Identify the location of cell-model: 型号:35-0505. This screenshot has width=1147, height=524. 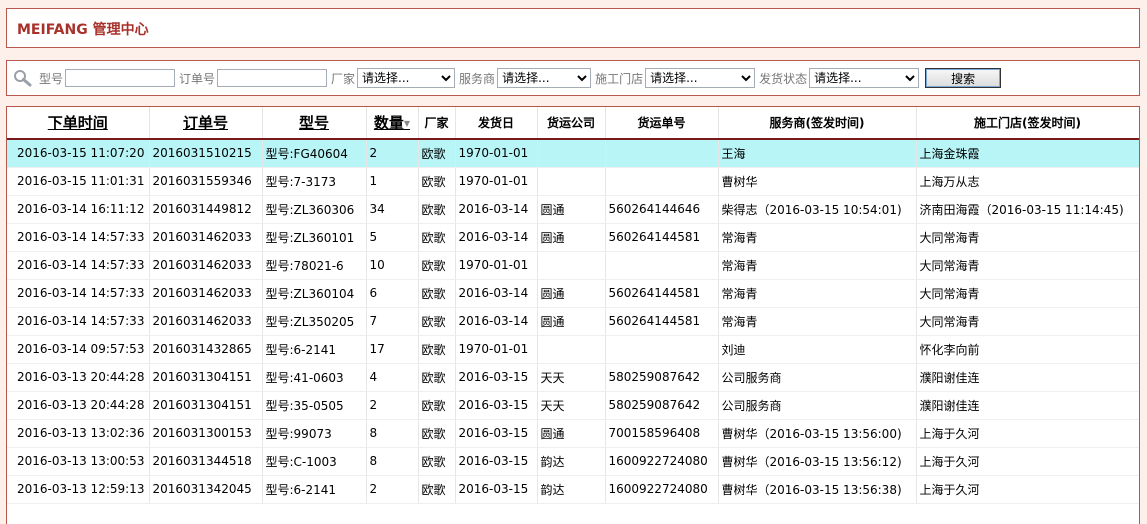
(314, 405).